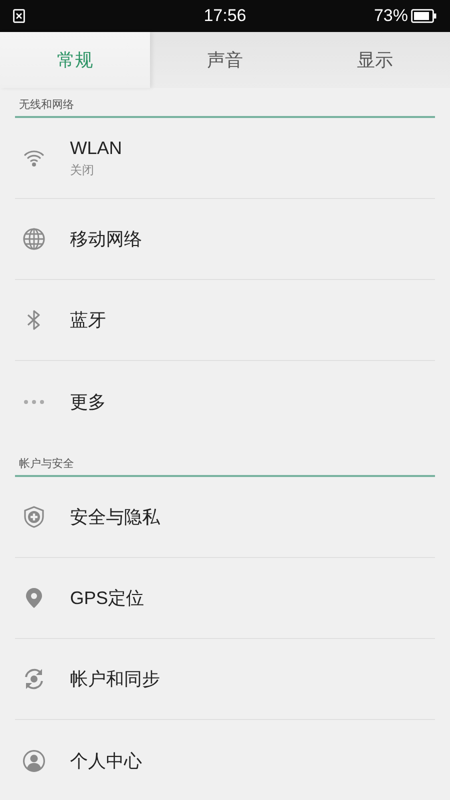  I want to click on settings-item: WLAN 关闭, so click(225, 158).